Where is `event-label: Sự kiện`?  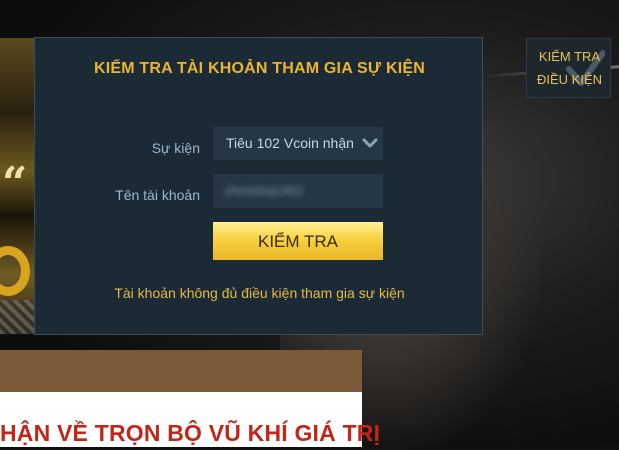
event-label: Sự kiện is located at coordinates (175, 148).